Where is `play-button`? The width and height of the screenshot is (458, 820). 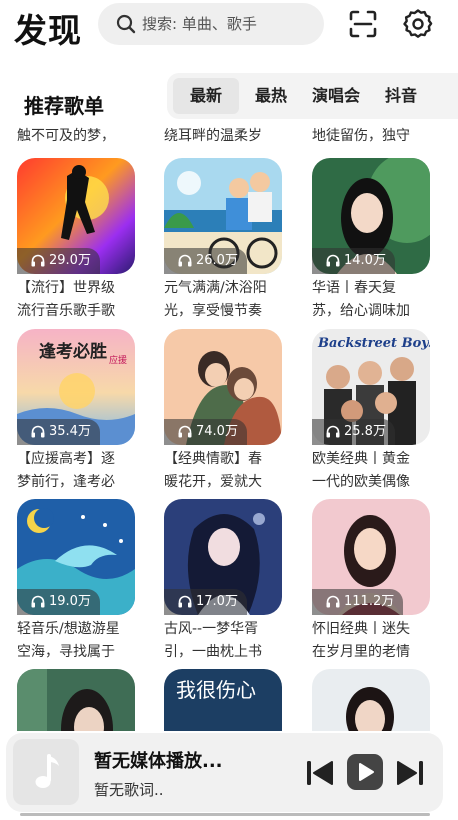 play-button is located at coordinates (365, 772).